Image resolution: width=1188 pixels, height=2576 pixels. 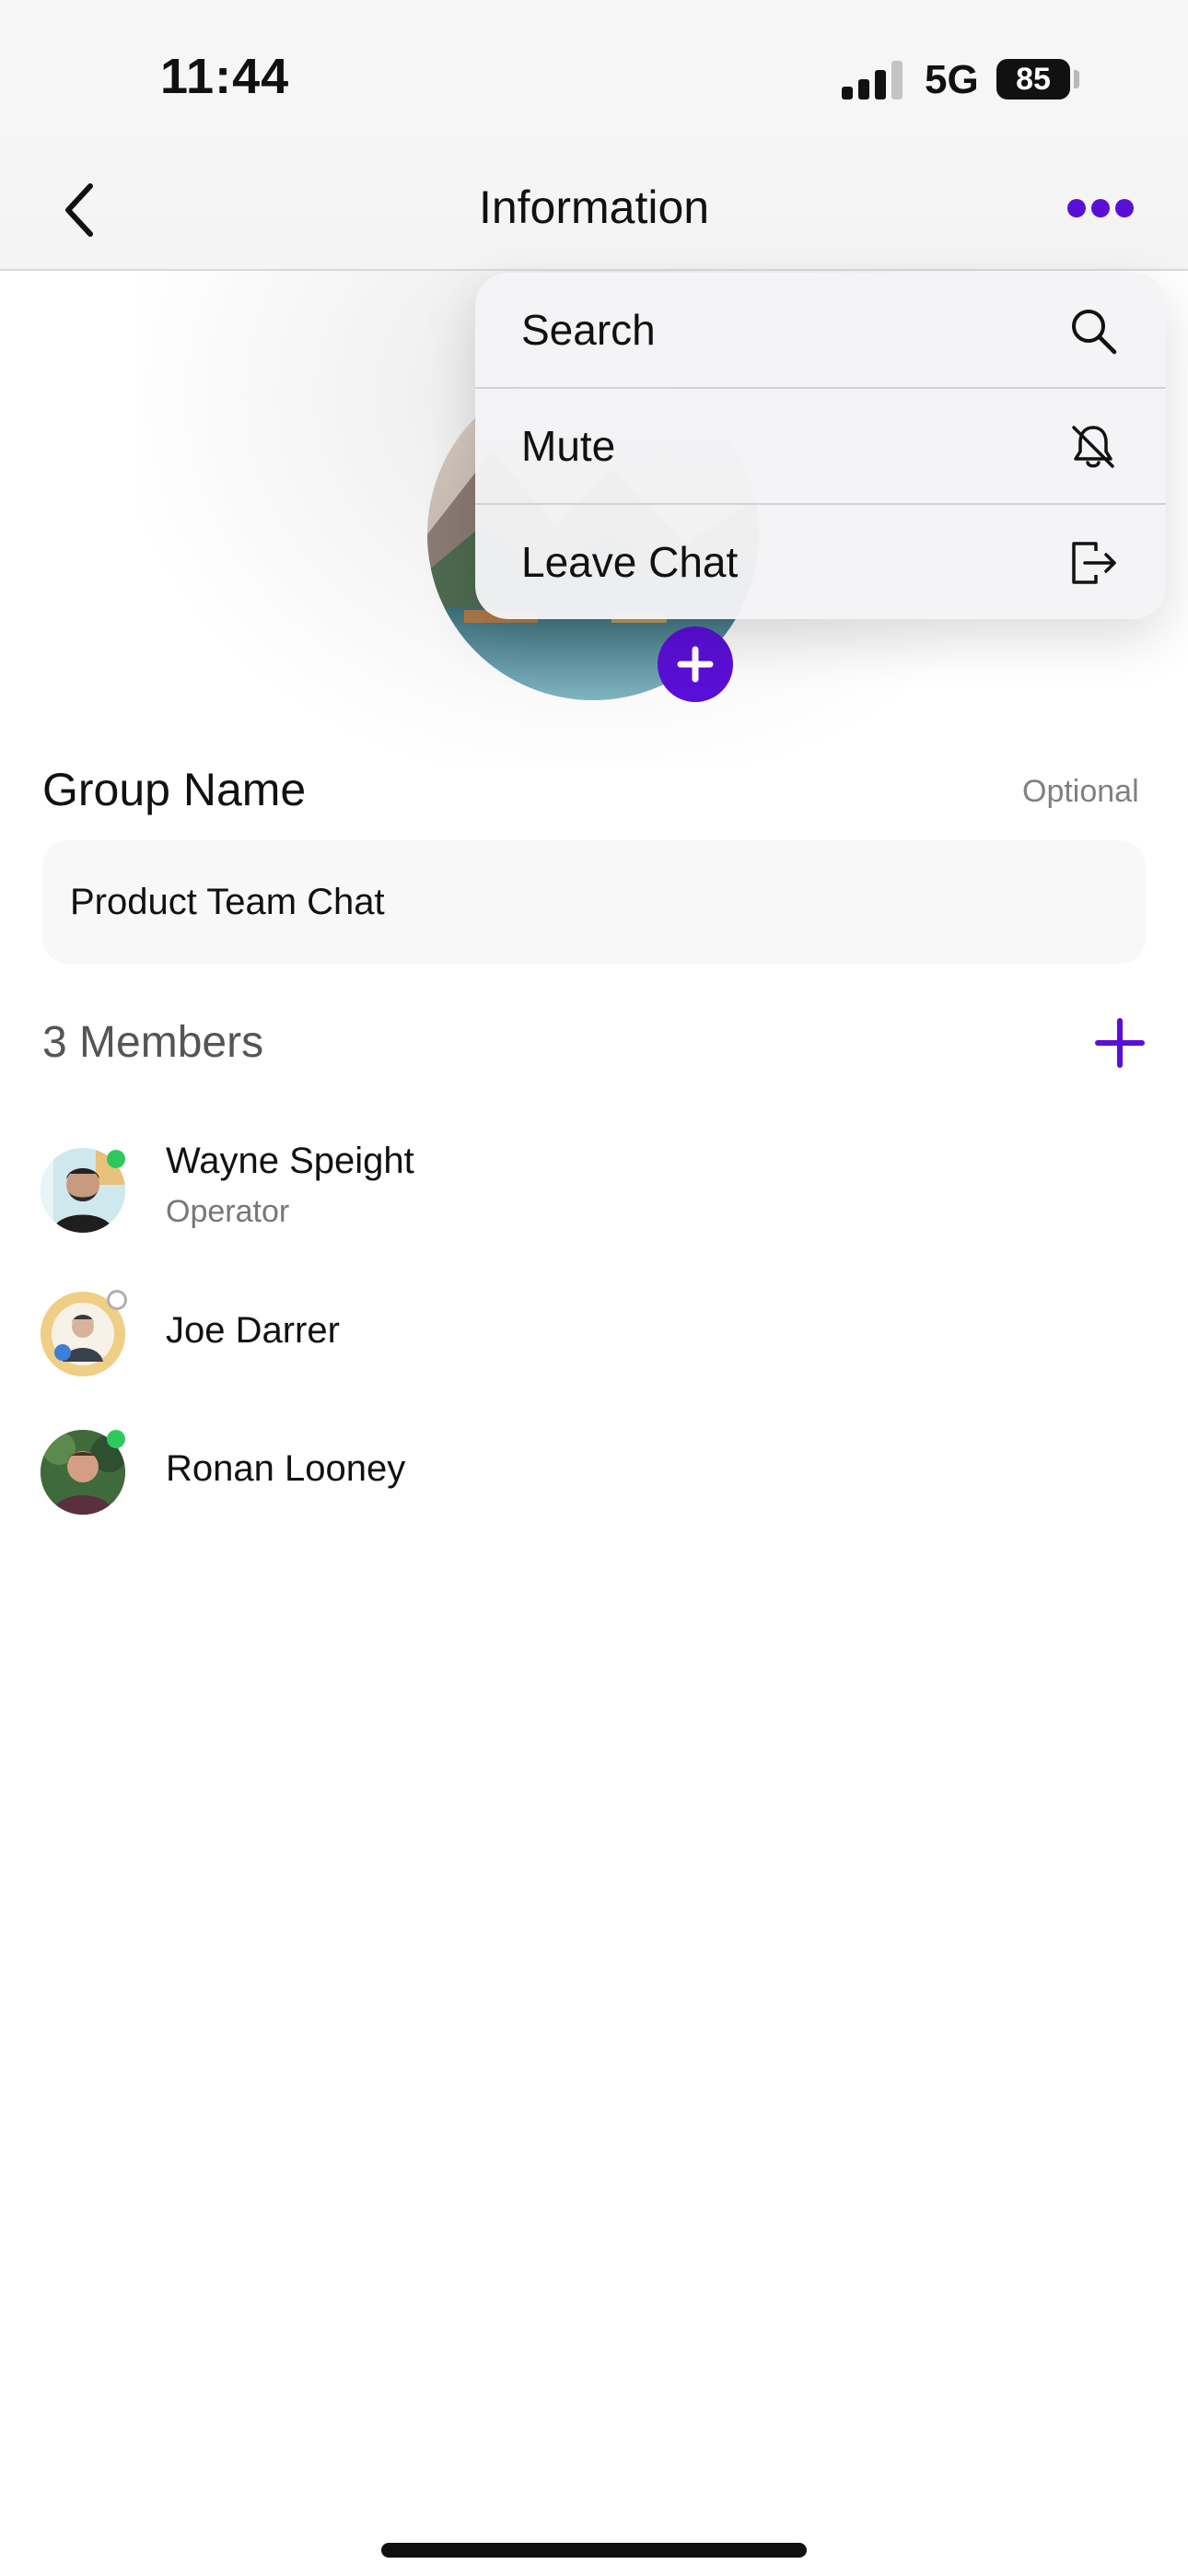 I want to click on ellipsis-icon, so click(x=1100, y=208).